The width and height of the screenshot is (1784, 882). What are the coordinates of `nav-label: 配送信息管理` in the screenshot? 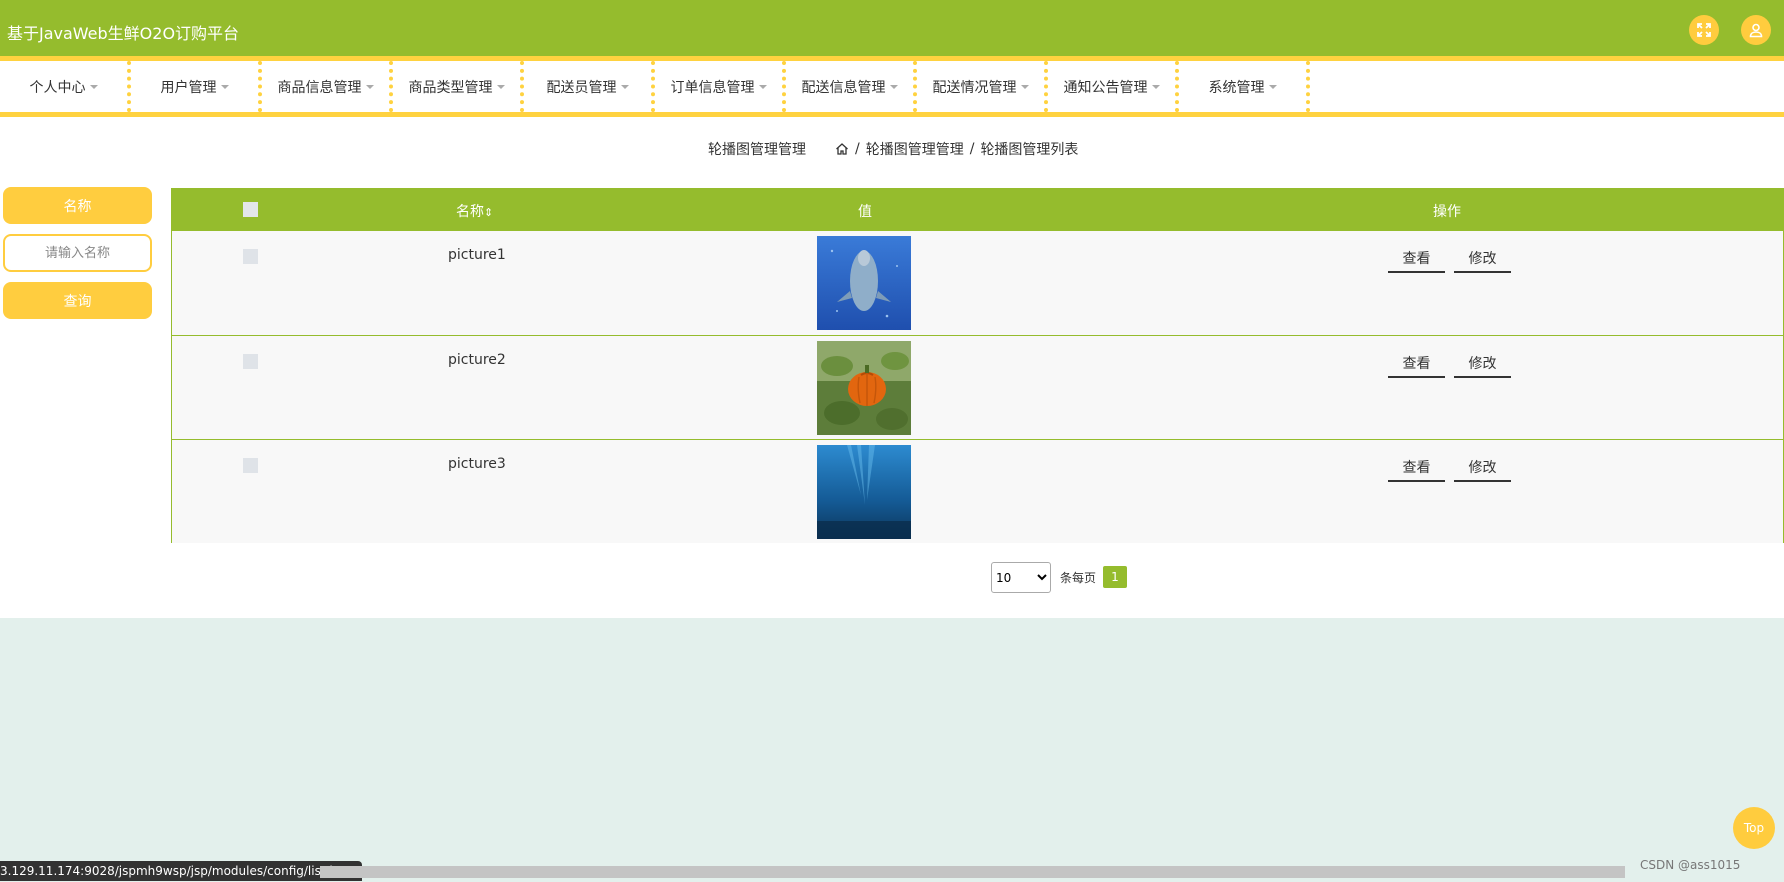 It's located at (843, 87).